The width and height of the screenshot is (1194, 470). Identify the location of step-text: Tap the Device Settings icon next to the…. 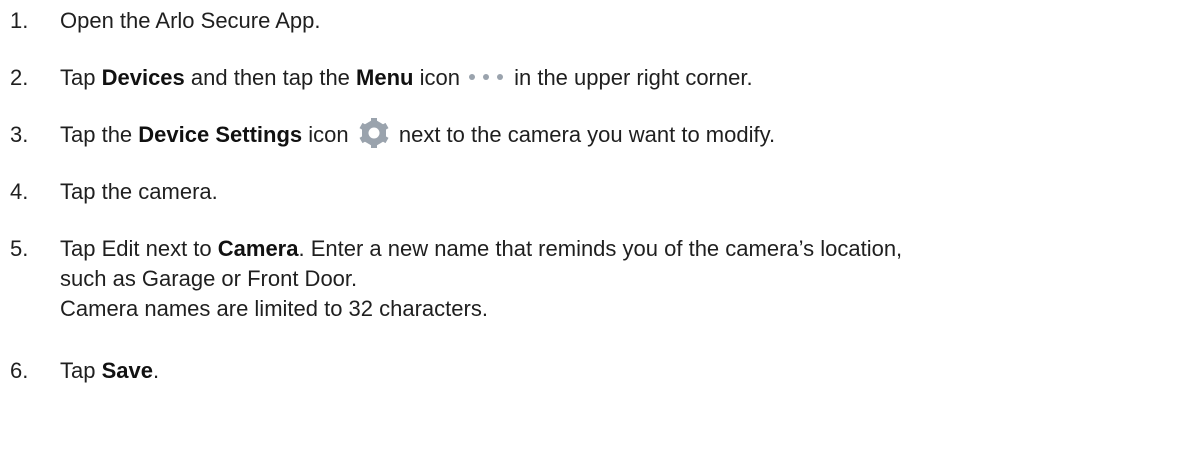
(622, 134).